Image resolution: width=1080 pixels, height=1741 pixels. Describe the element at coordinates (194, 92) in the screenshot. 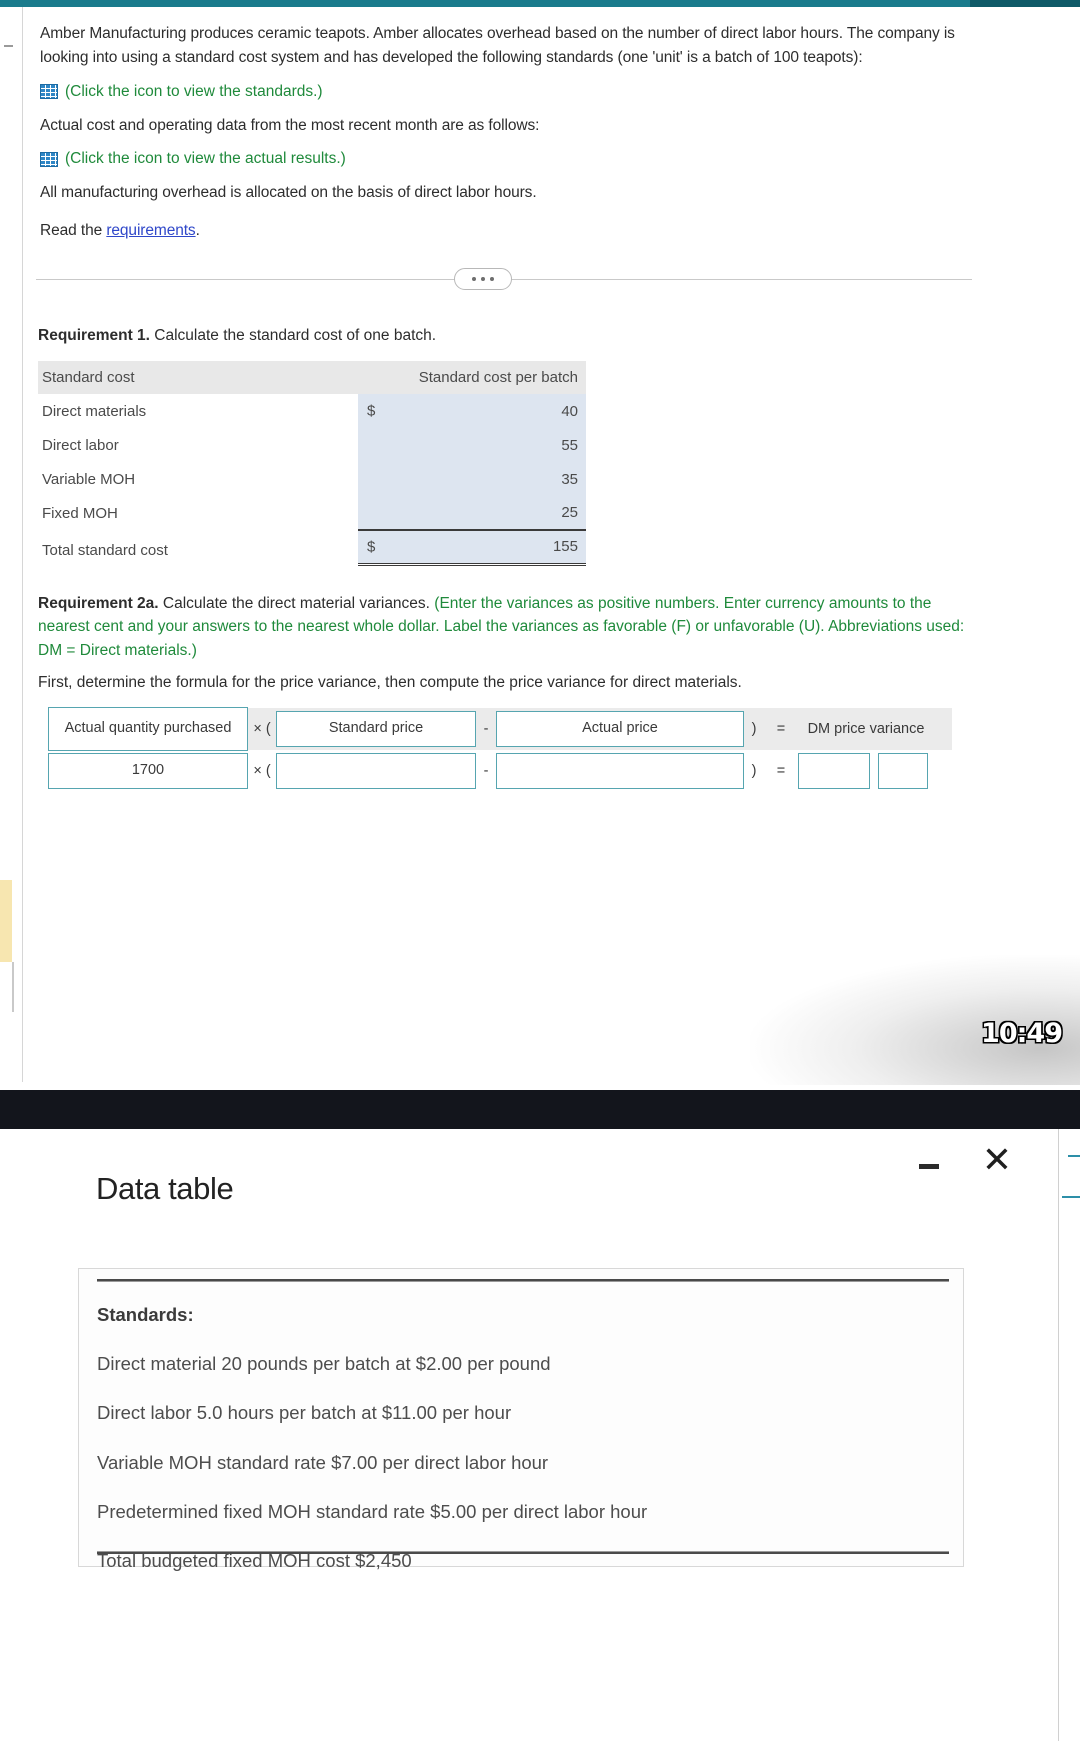

I see `standards-link-label: (Click the icon to view the standards.)` at that location.